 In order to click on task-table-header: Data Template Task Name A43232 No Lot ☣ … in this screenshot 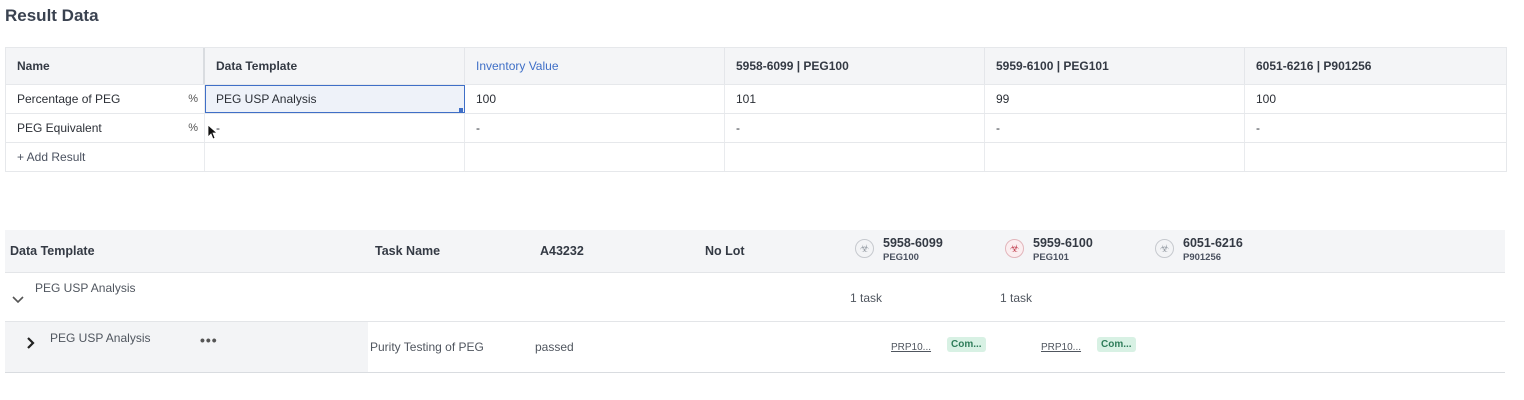, I will do `click(755, 251)`.